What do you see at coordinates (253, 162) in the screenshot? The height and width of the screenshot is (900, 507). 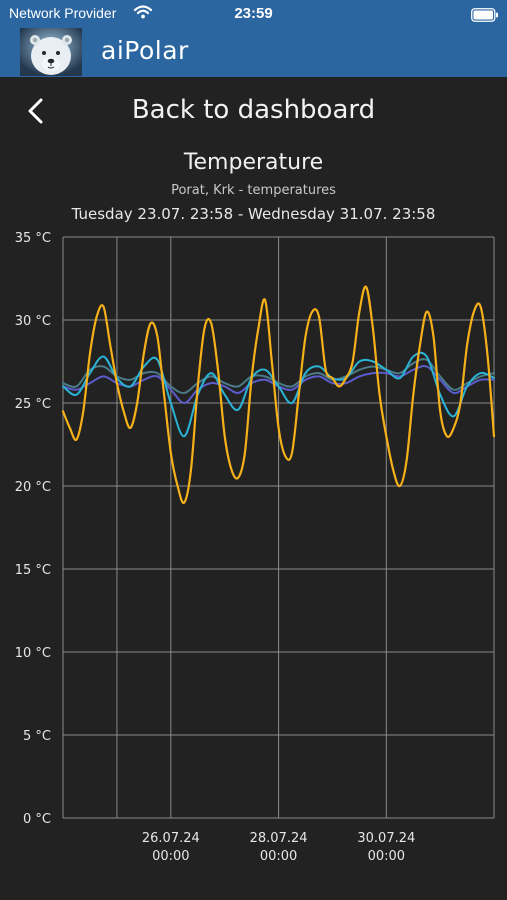 I see `chart-title: Temperature` at bounding box center [253, 162].